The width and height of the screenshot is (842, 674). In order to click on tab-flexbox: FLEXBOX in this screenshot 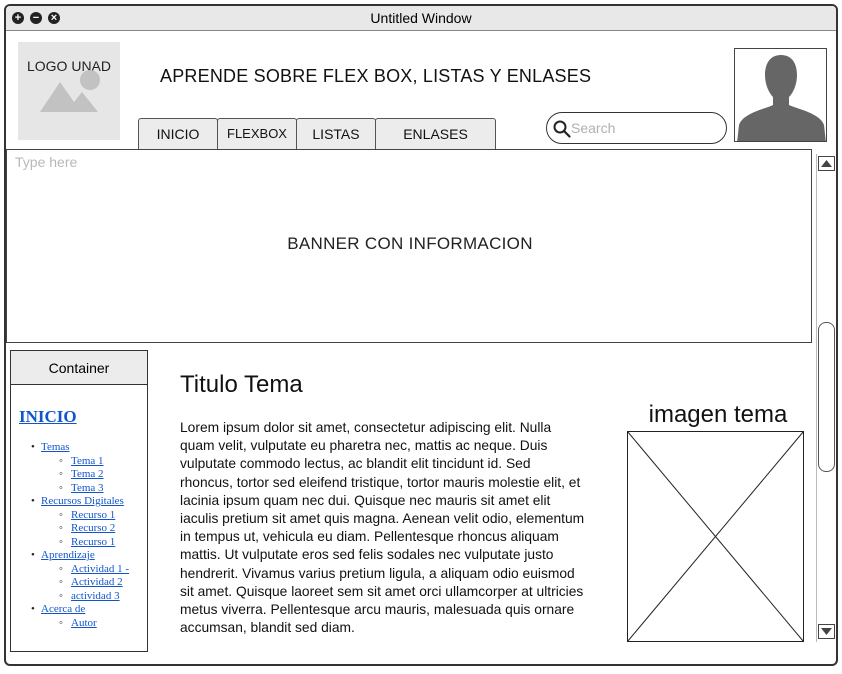, I will do `click(257, 134)`.